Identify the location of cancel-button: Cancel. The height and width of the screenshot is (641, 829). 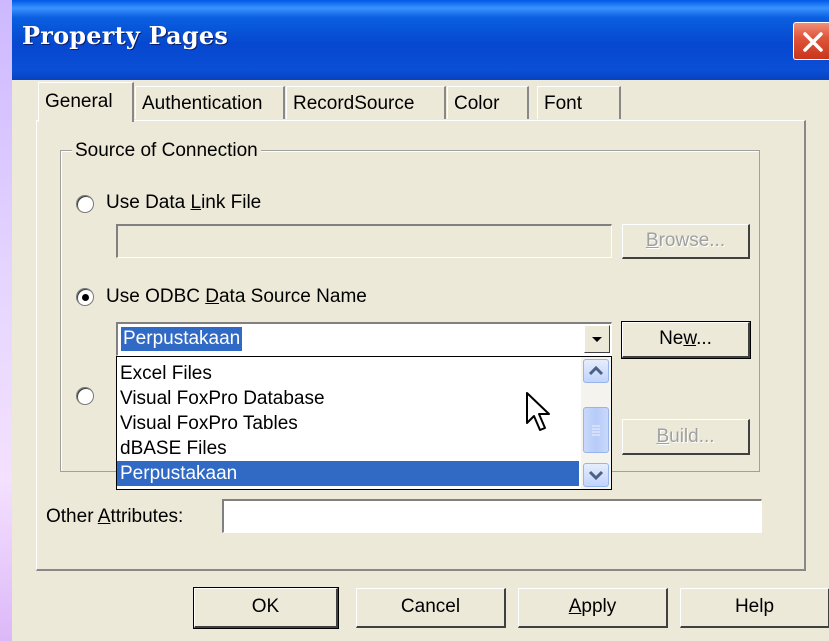
(431, 608).